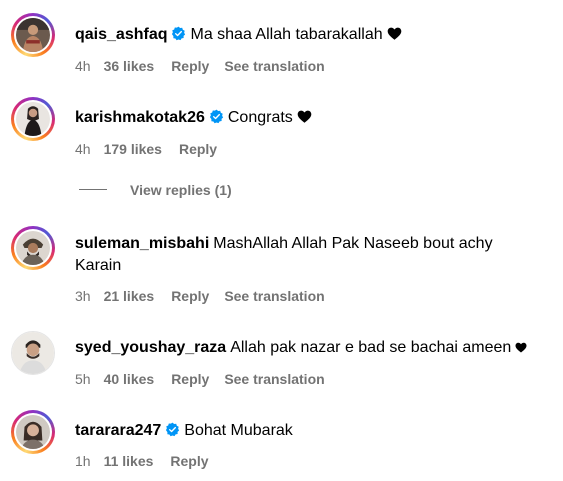  I want to click on comment-likes: 21 likes, so click(129, 296).